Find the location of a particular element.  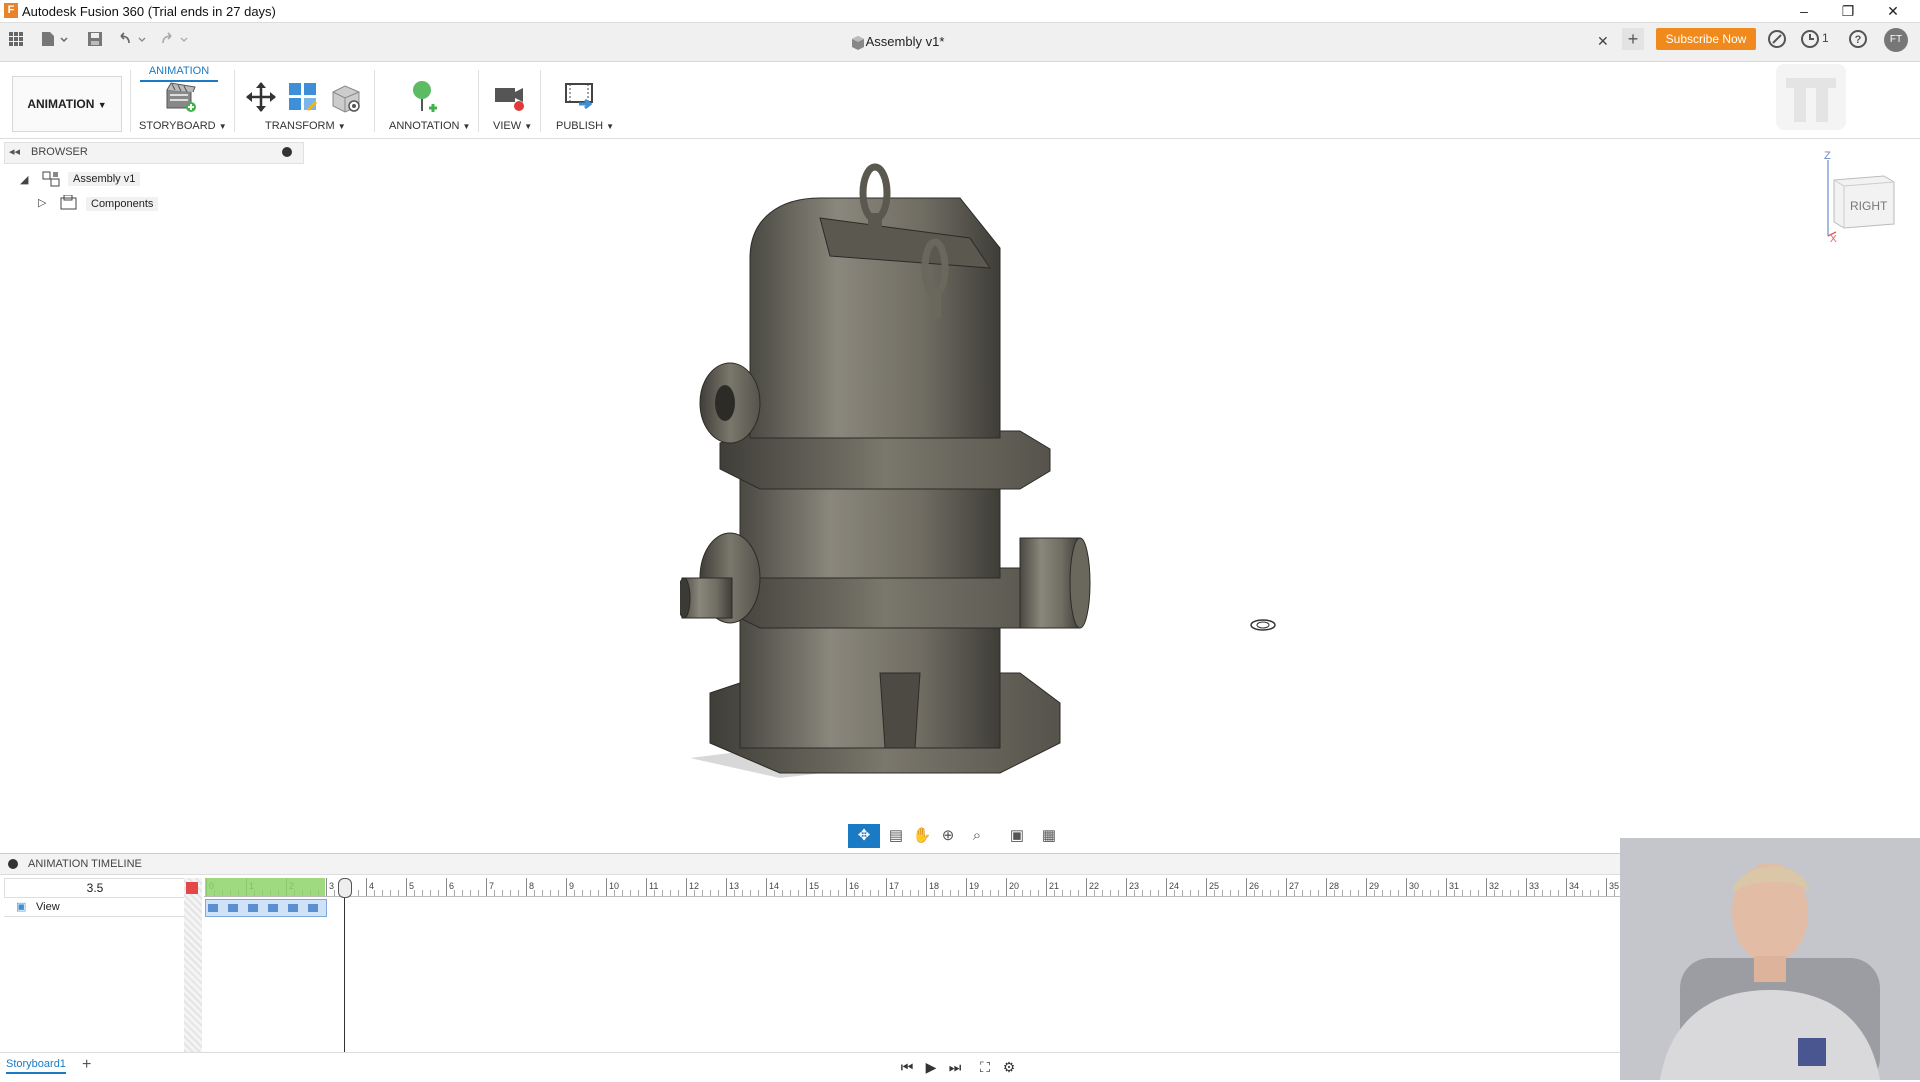

chevron-down-icon: ▼ is located at coordinates (102, 105).